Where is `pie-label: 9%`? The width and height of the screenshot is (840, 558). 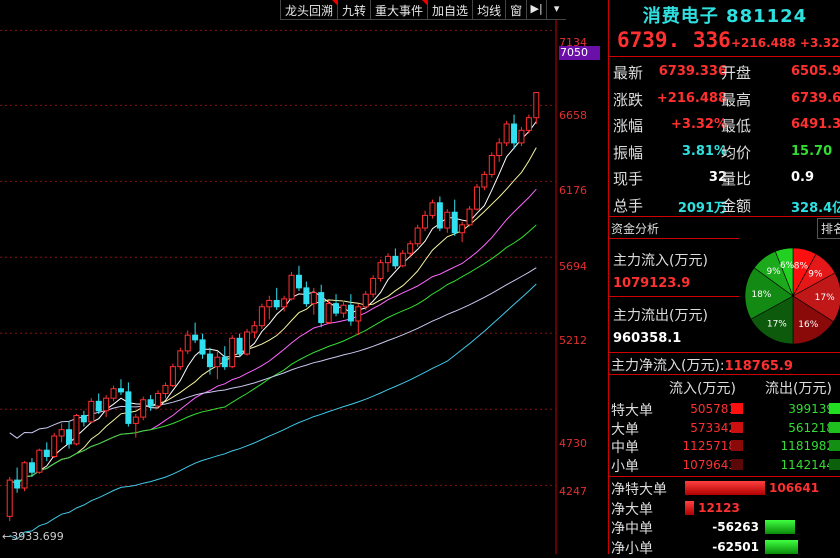 pie-label: 9% is located at coordinates (815, 275).